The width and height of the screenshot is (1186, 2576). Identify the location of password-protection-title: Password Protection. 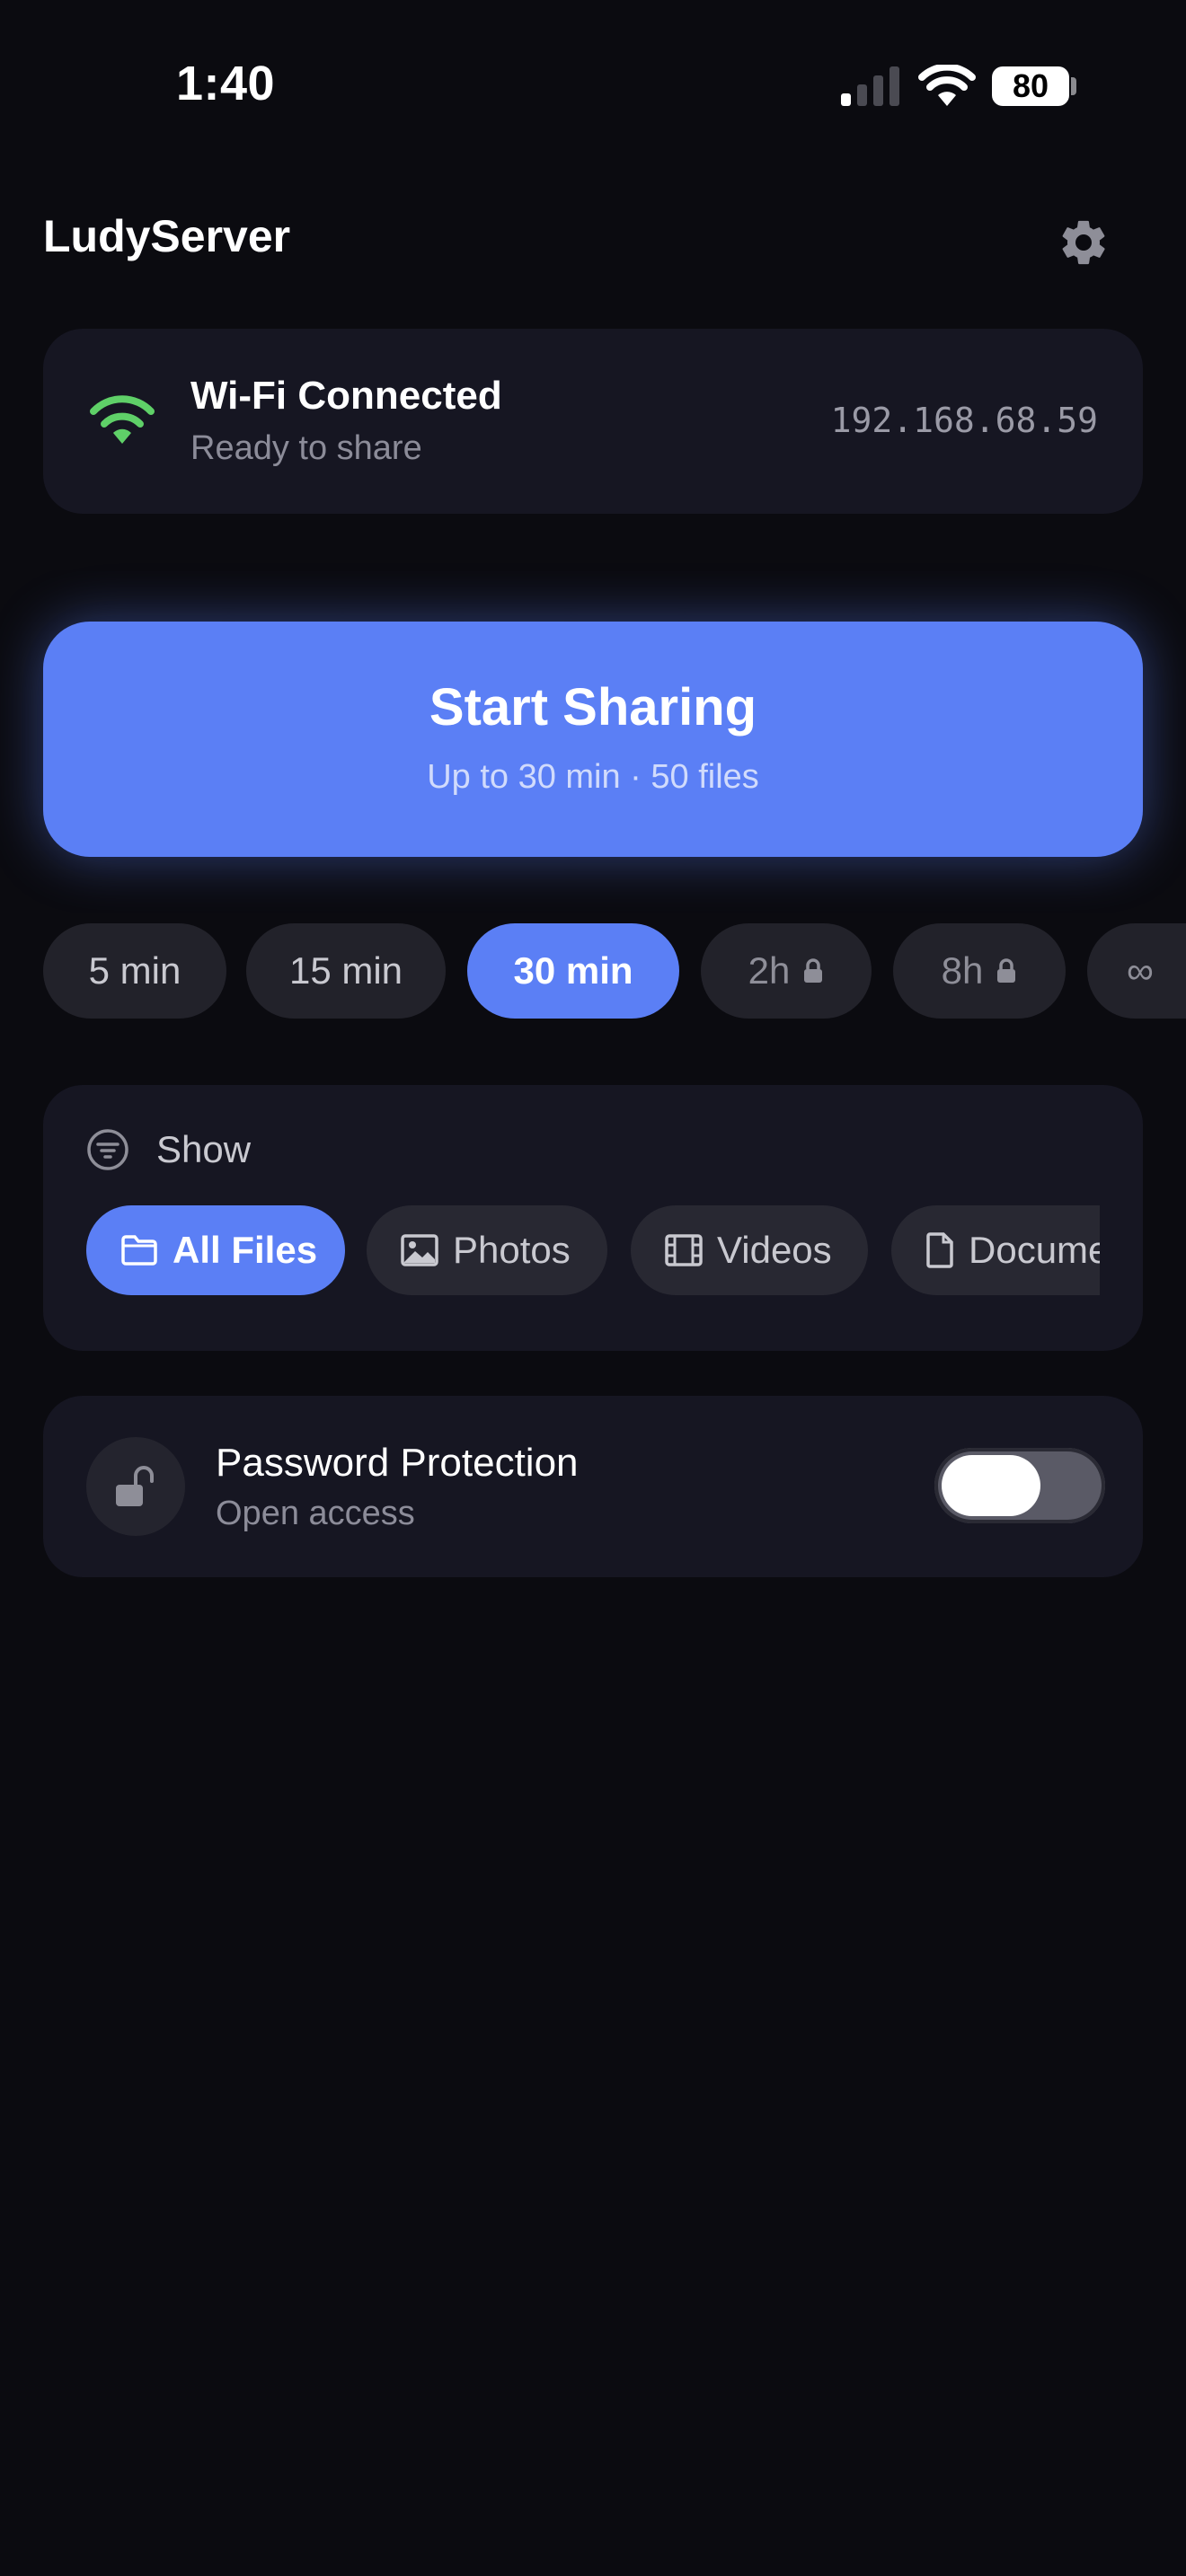
(397, 1463).